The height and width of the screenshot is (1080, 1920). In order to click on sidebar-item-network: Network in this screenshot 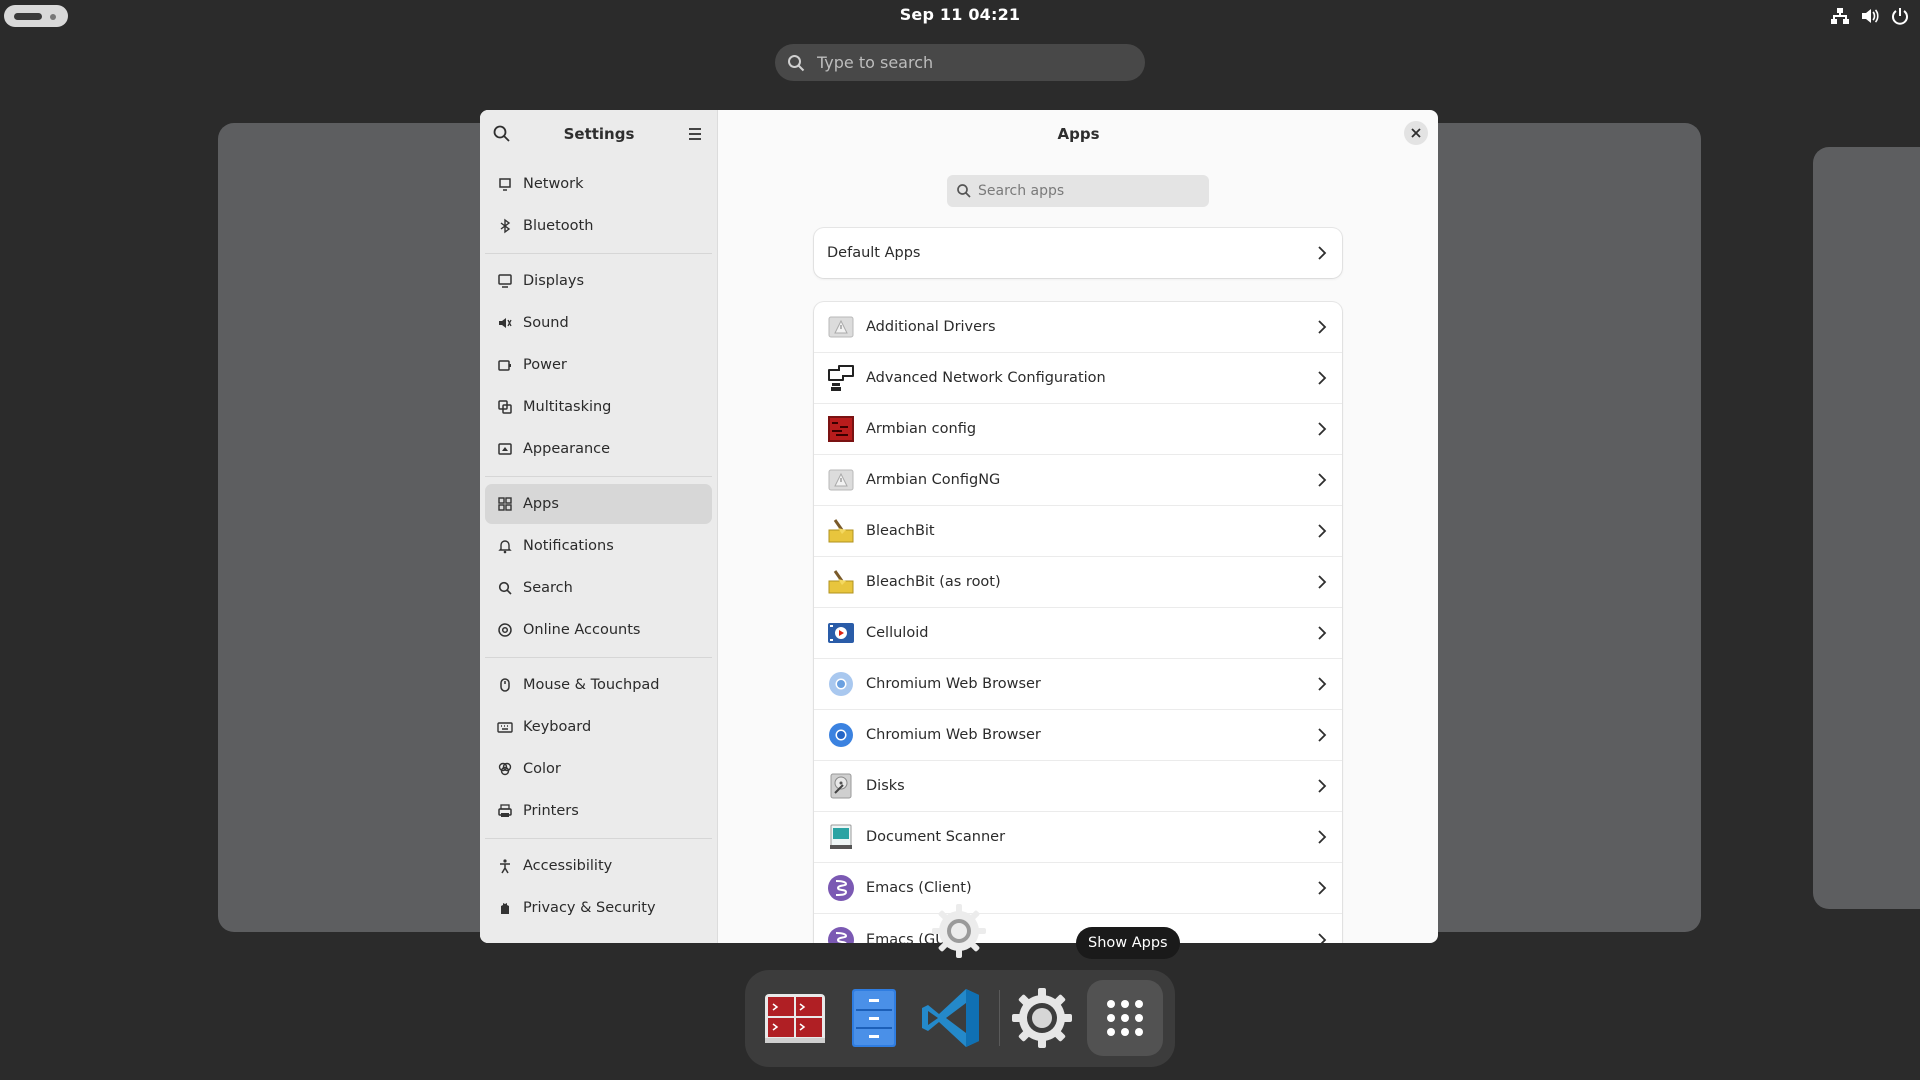, I will do `click(598, 184)`.